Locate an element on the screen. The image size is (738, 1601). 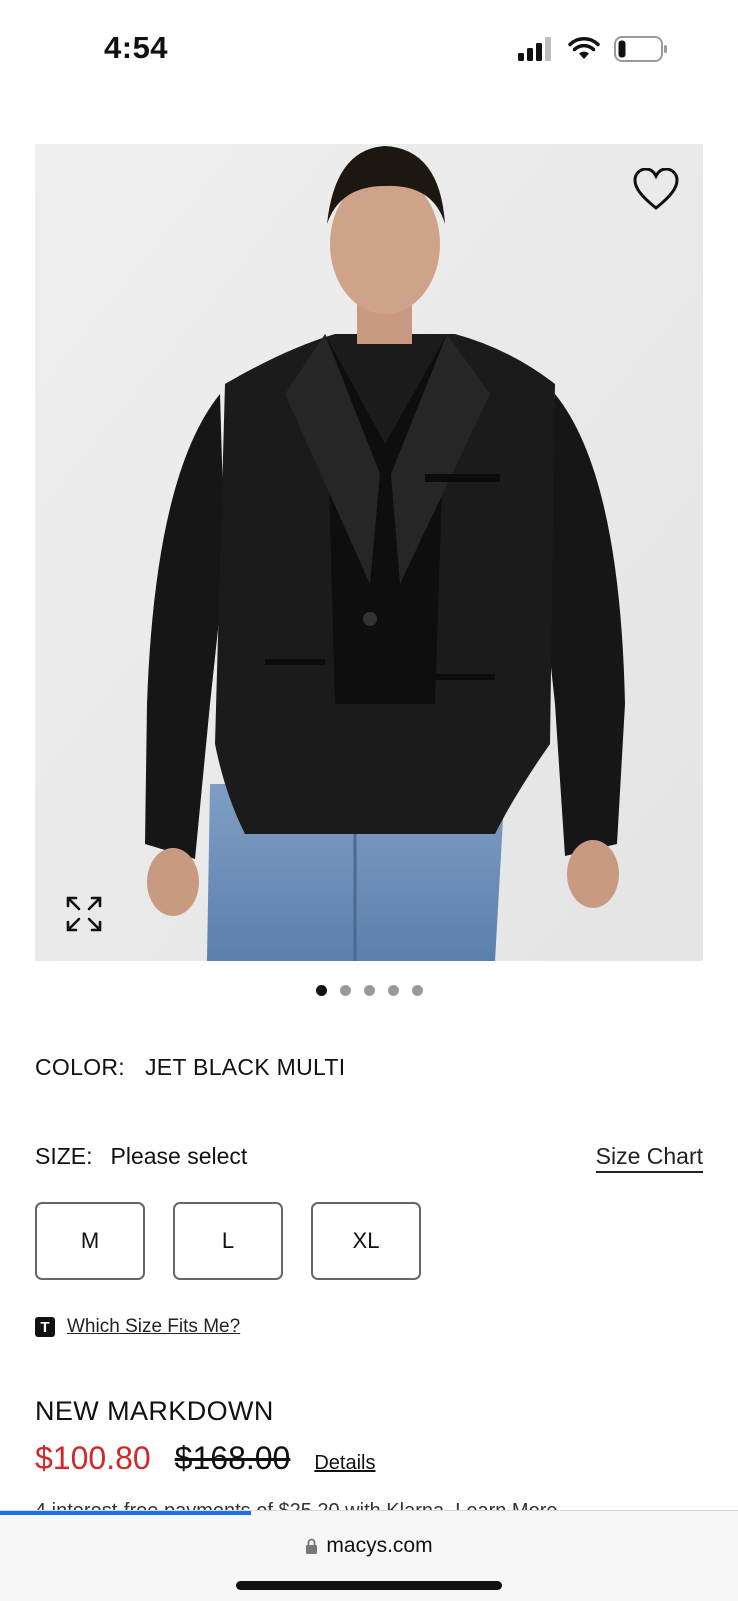
signal-icon is located at coordinates (534, 49).